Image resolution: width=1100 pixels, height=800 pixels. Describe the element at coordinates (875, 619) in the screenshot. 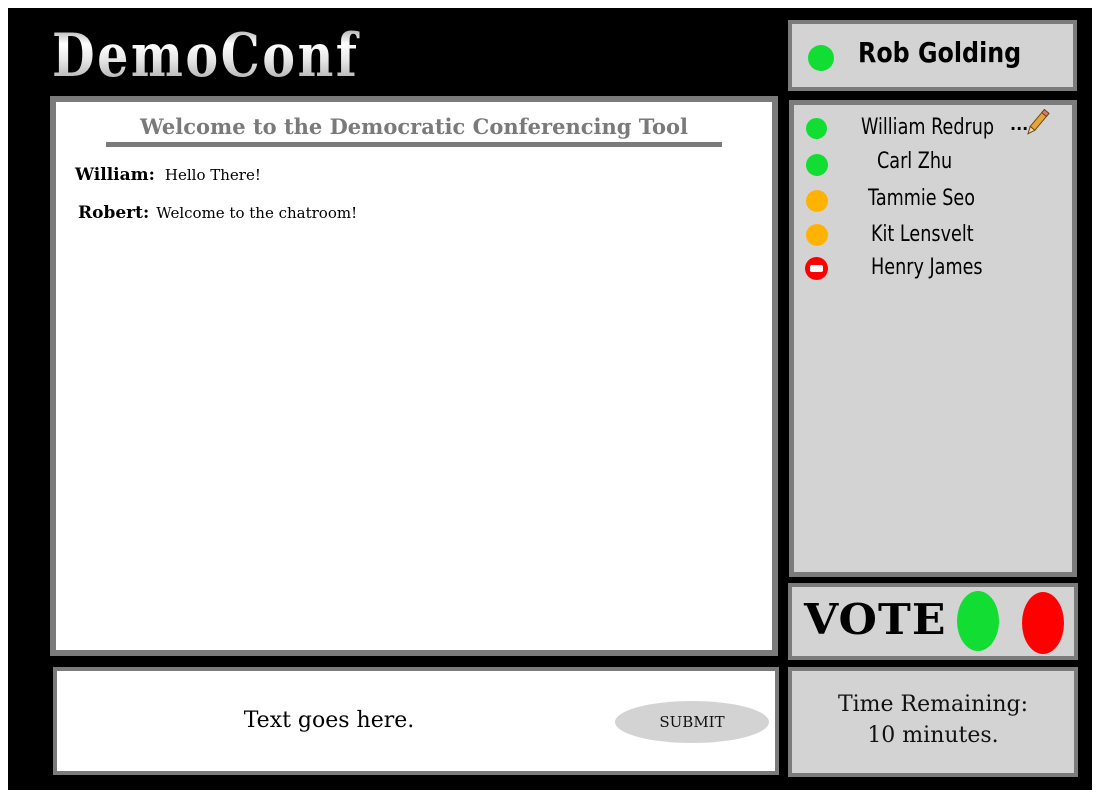

I see `vote-label: VOTE` at that location.